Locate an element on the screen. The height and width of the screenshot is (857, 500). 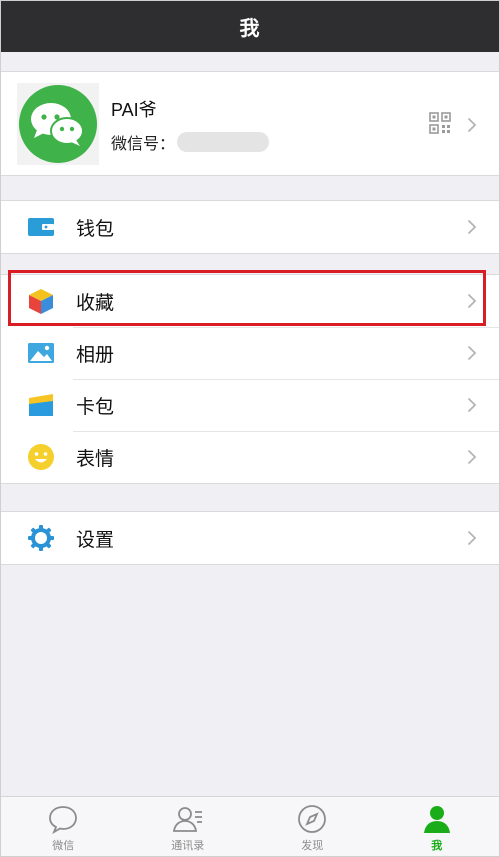
wallet-section: 钱包 is located at coordinates (250, 227).